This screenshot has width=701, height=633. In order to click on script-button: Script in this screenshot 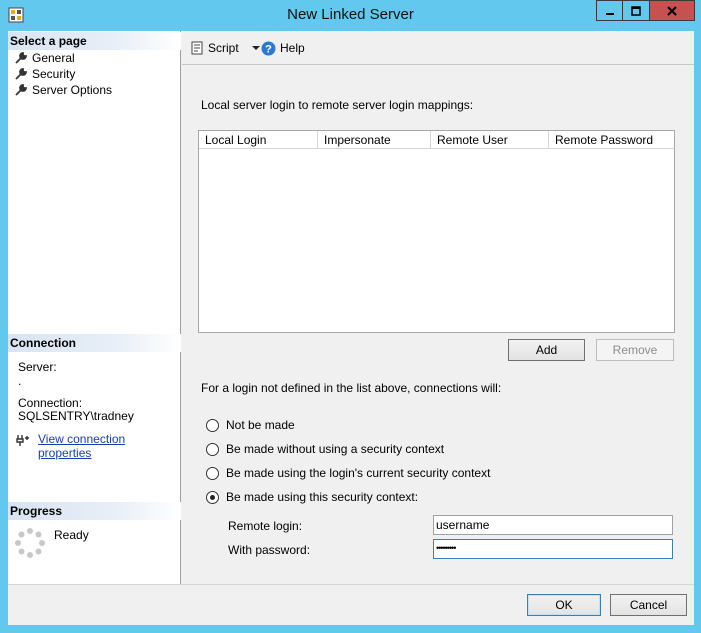, I will do `click(229, 48)`.